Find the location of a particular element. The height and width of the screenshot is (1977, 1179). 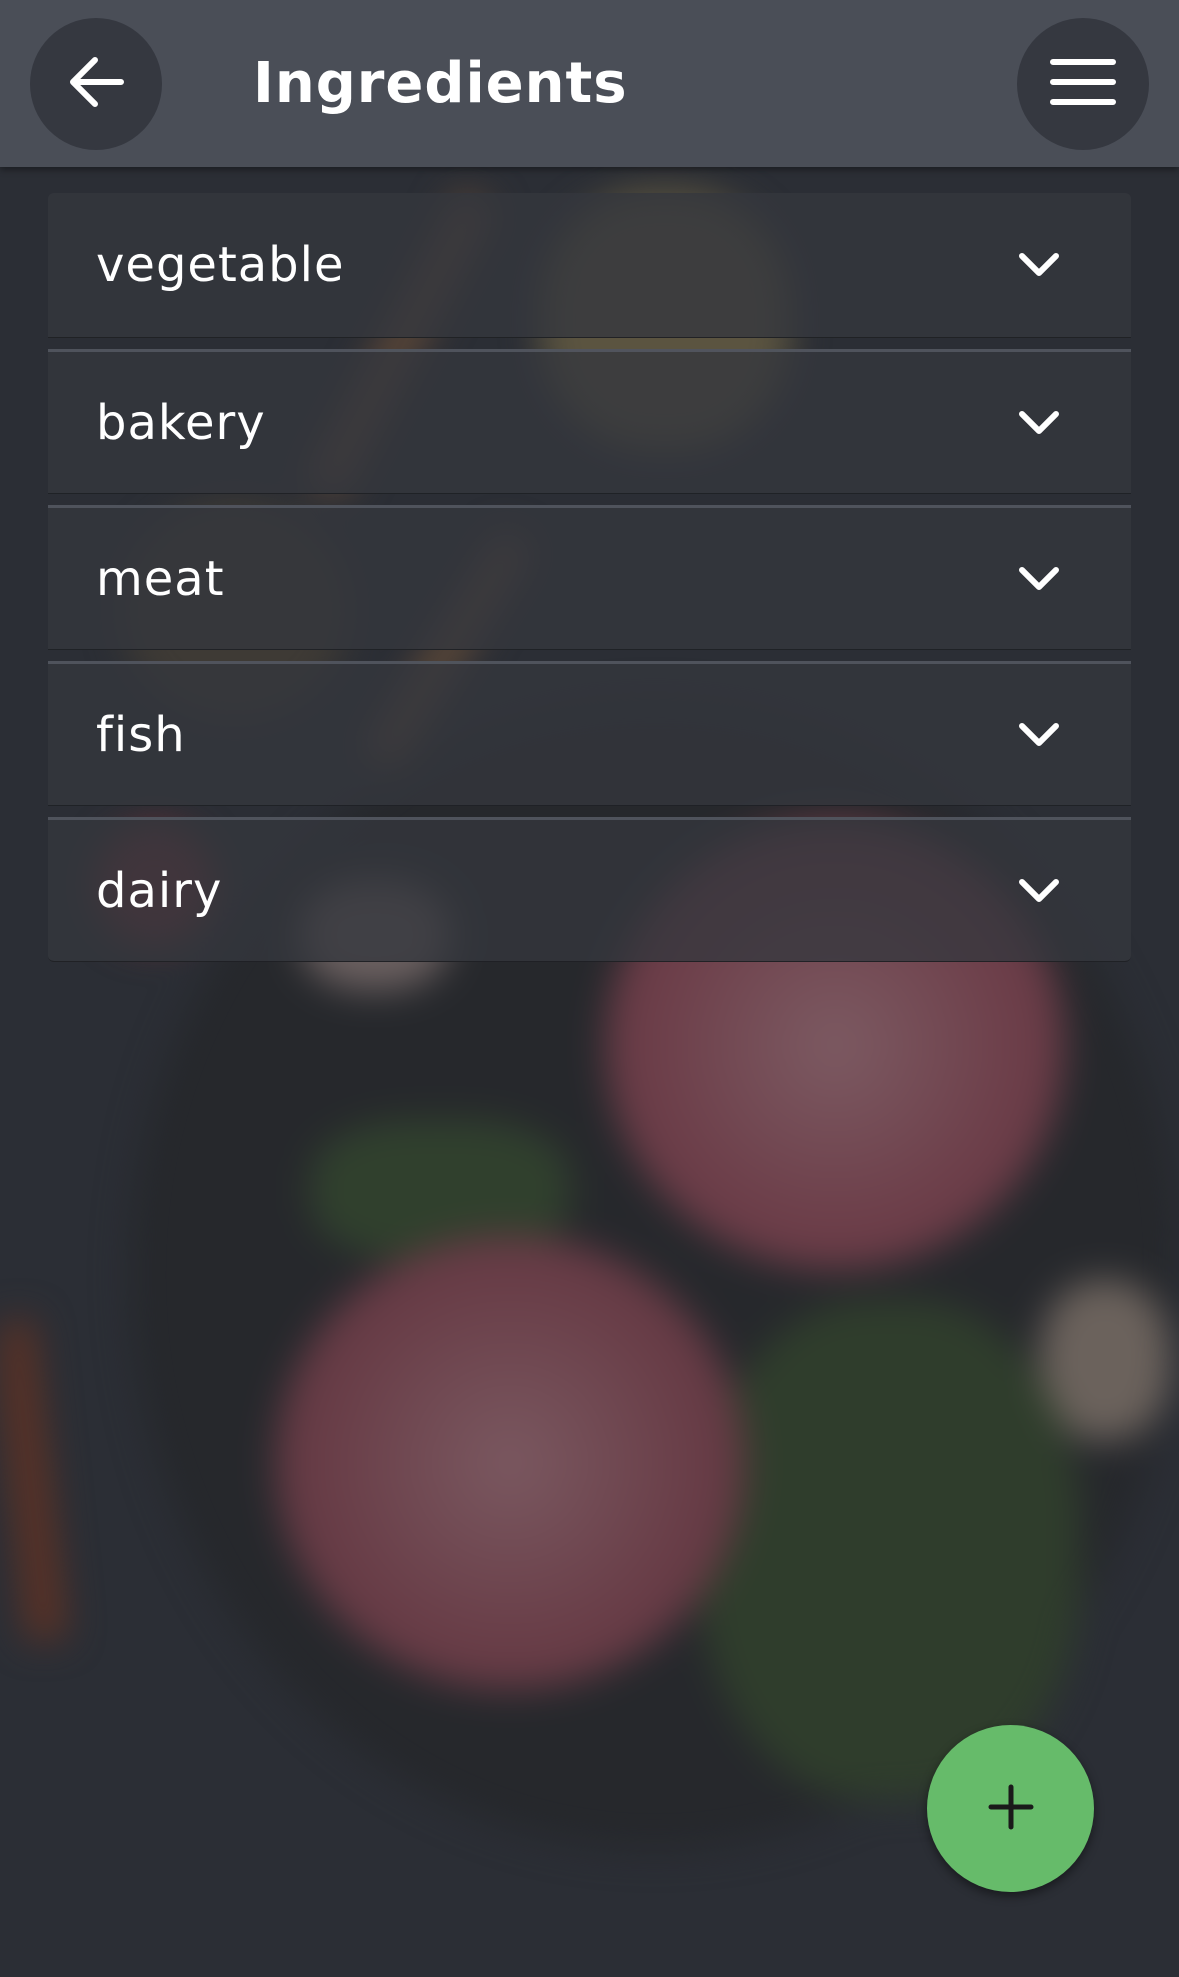

plus-icon is located at coordinates (1011, 1809).